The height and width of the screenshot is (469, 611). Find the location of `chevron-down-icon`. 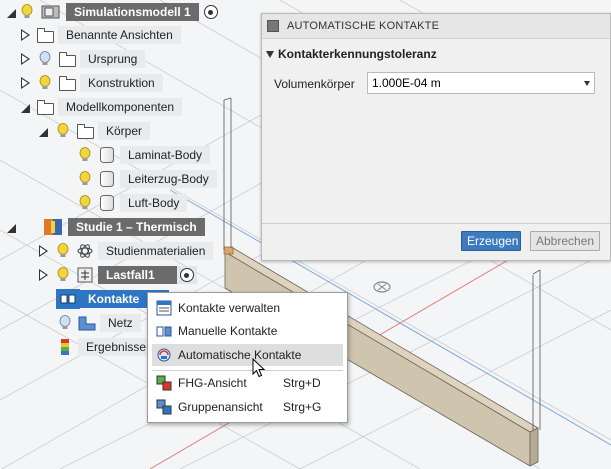

chevron-down-icon is located at coordinates (587, 83).